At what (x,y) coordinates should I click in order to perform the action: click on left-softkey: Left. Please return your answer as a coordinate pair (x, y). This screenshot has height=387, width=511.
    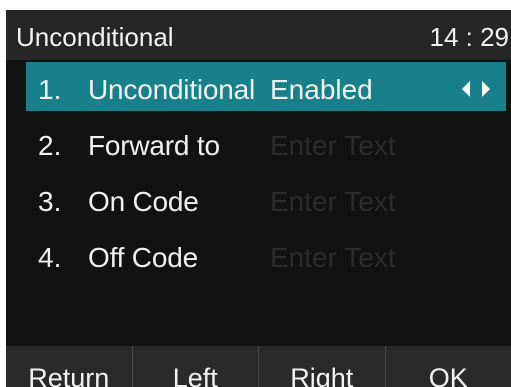
    Looking at the image, I should click on (196, 366).